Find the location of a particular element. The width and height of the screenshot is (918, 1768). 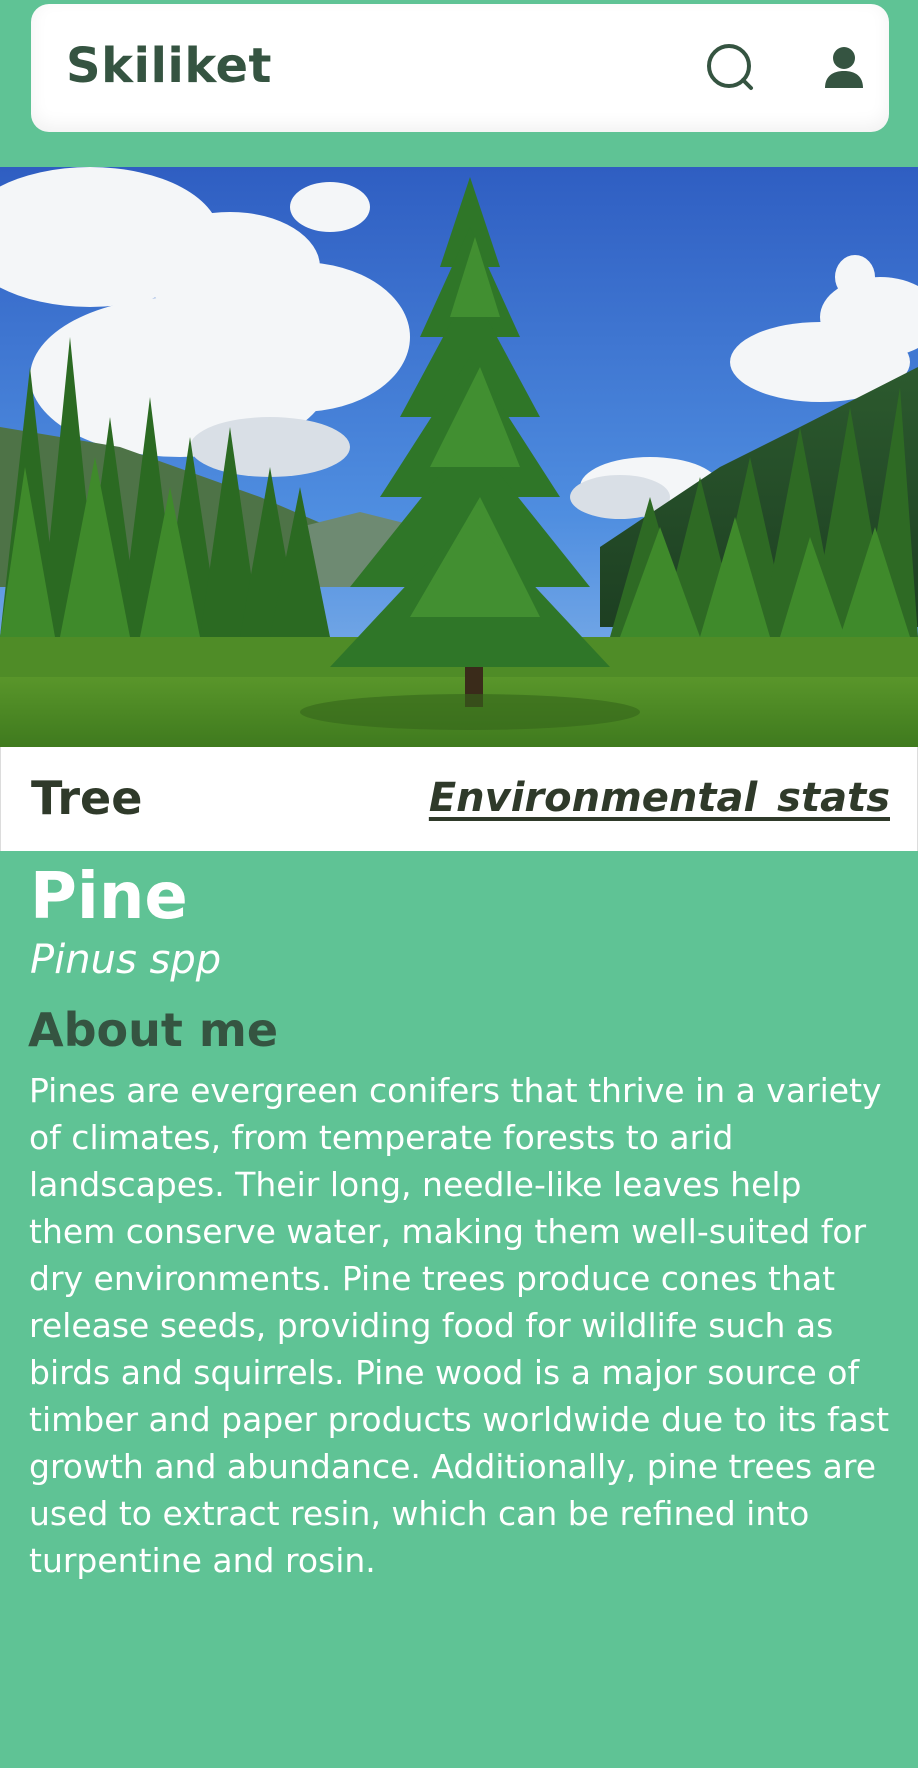

top-app-bar: Skiliket is located at coordinates (460, 68).